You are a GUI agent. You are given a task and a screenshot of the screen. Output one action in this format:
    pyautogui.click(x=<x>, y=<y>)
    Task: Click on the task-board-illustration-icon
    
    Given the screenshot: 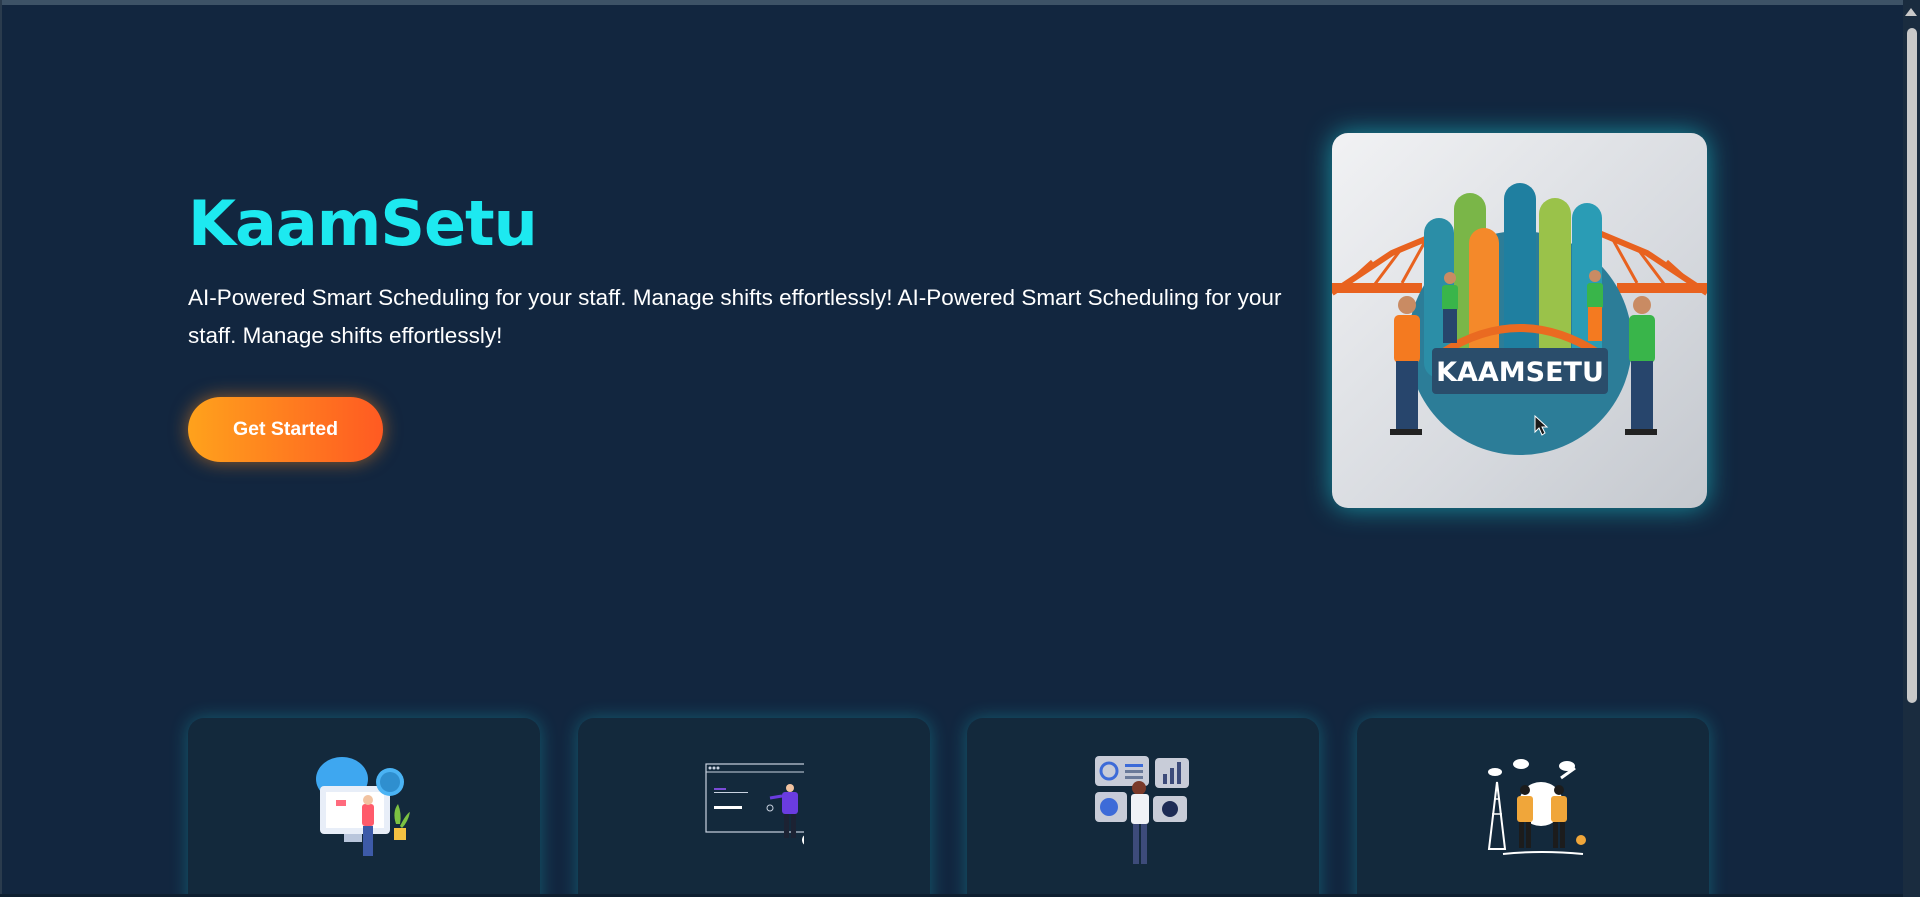 What is the action you would take?
    pyautogui.click(x=759, y=806)
    